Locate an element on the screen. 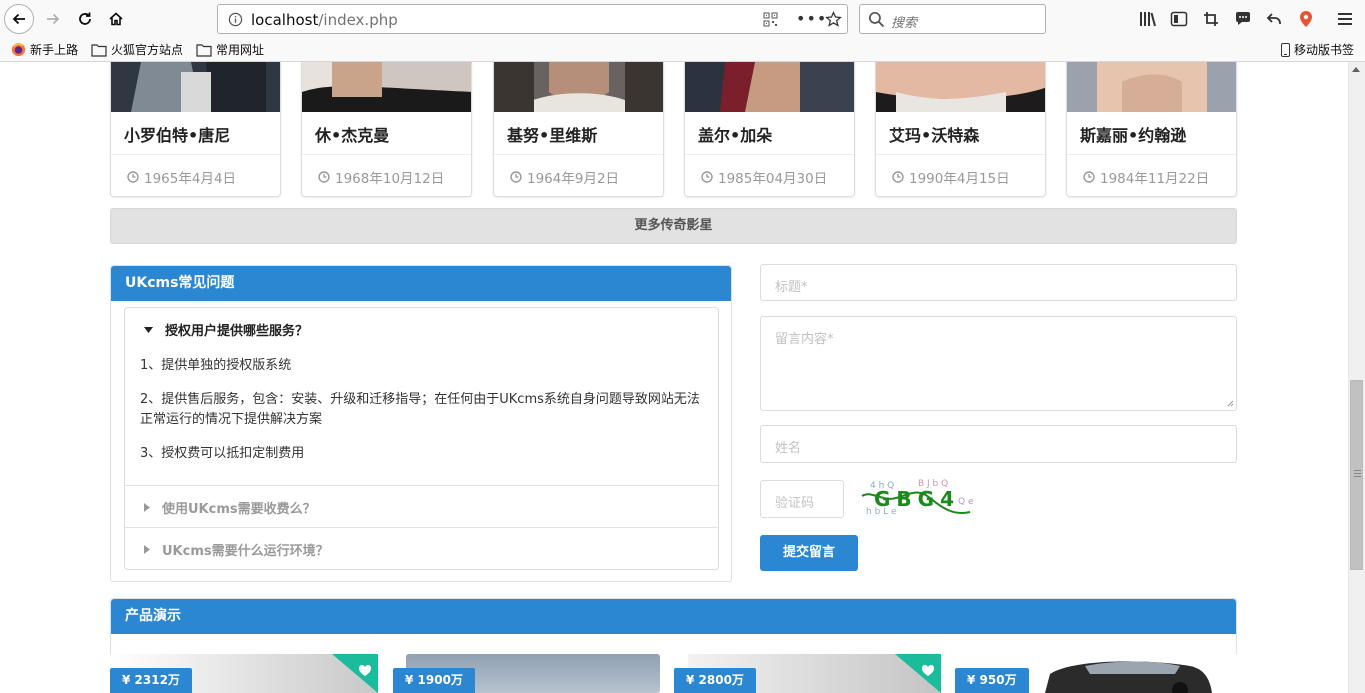 Image resolution: width=1365 pixels, height=693 pixels. star-name: 盖尔•加朵 is located at coordinates (735, 134).